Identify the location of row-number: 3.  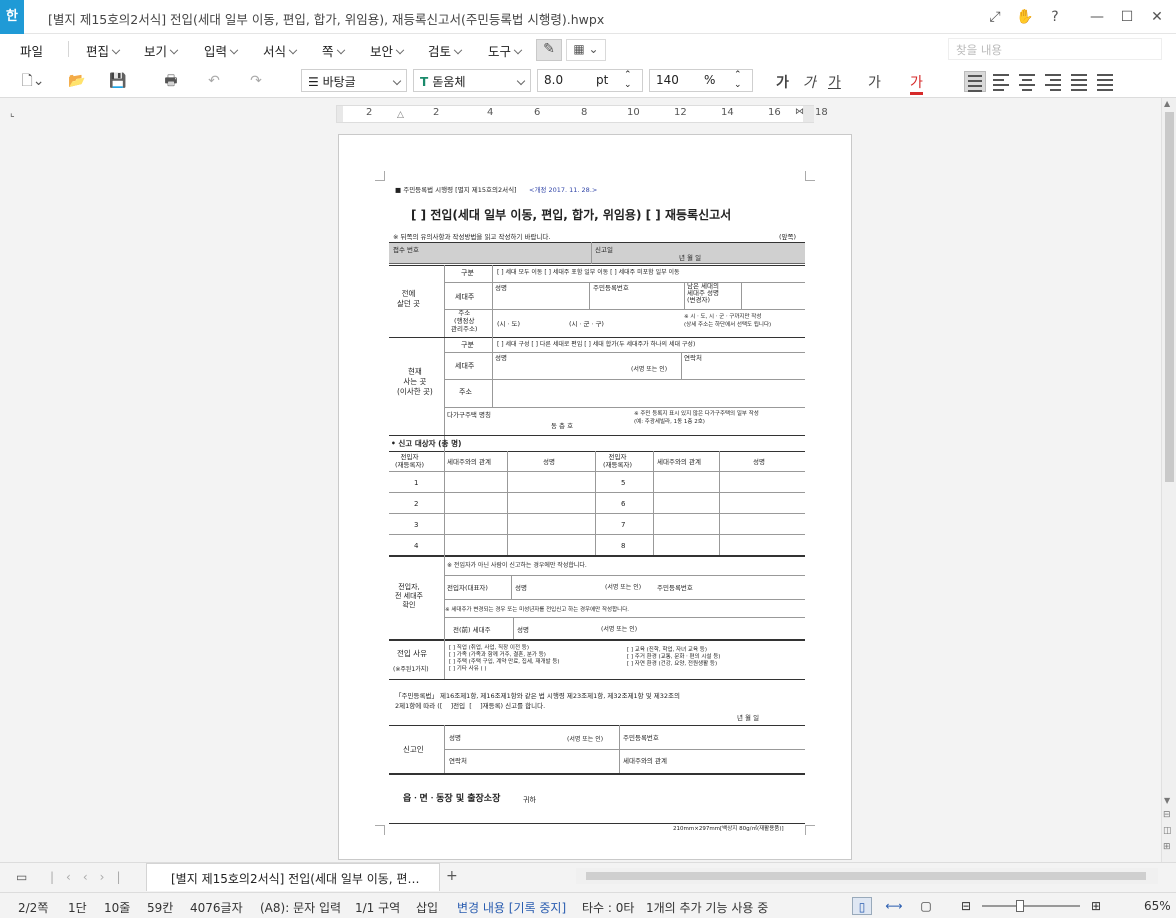
(416, 525).